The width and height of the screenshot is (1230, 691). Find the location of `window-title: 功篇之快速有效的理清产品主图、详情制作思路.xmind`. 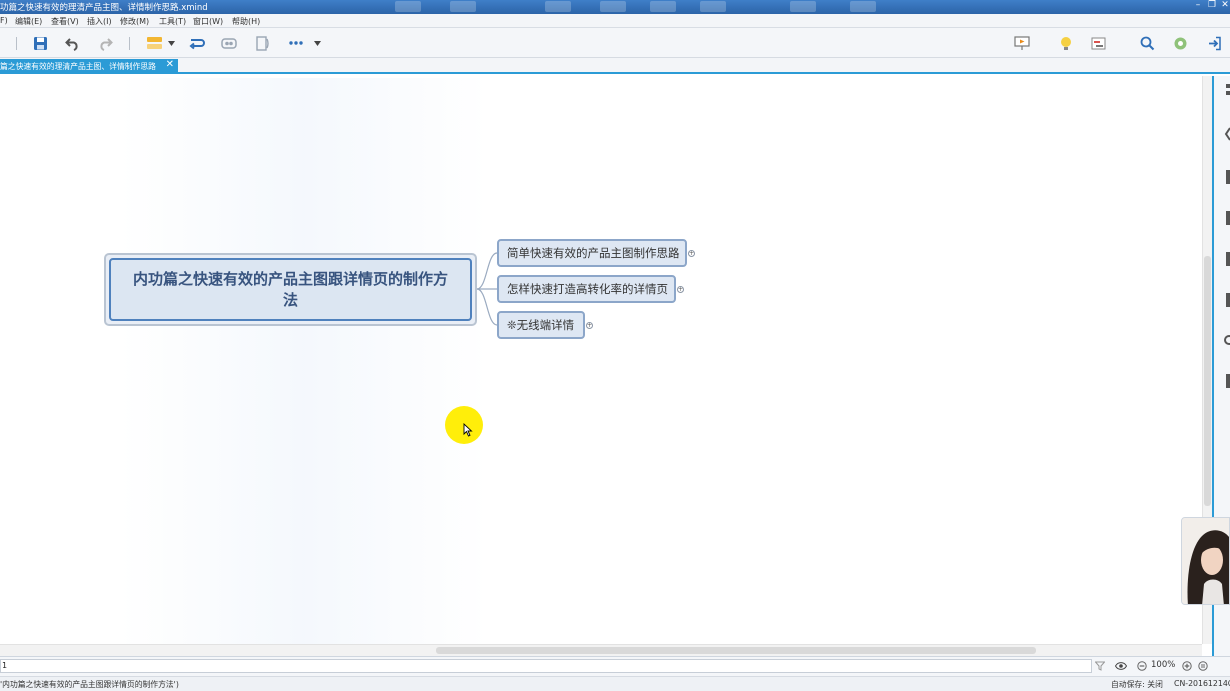

window-title: 功篇之快速有效的理清产品主图、详情制作思路.xmind is located at coordinates (104, 8).